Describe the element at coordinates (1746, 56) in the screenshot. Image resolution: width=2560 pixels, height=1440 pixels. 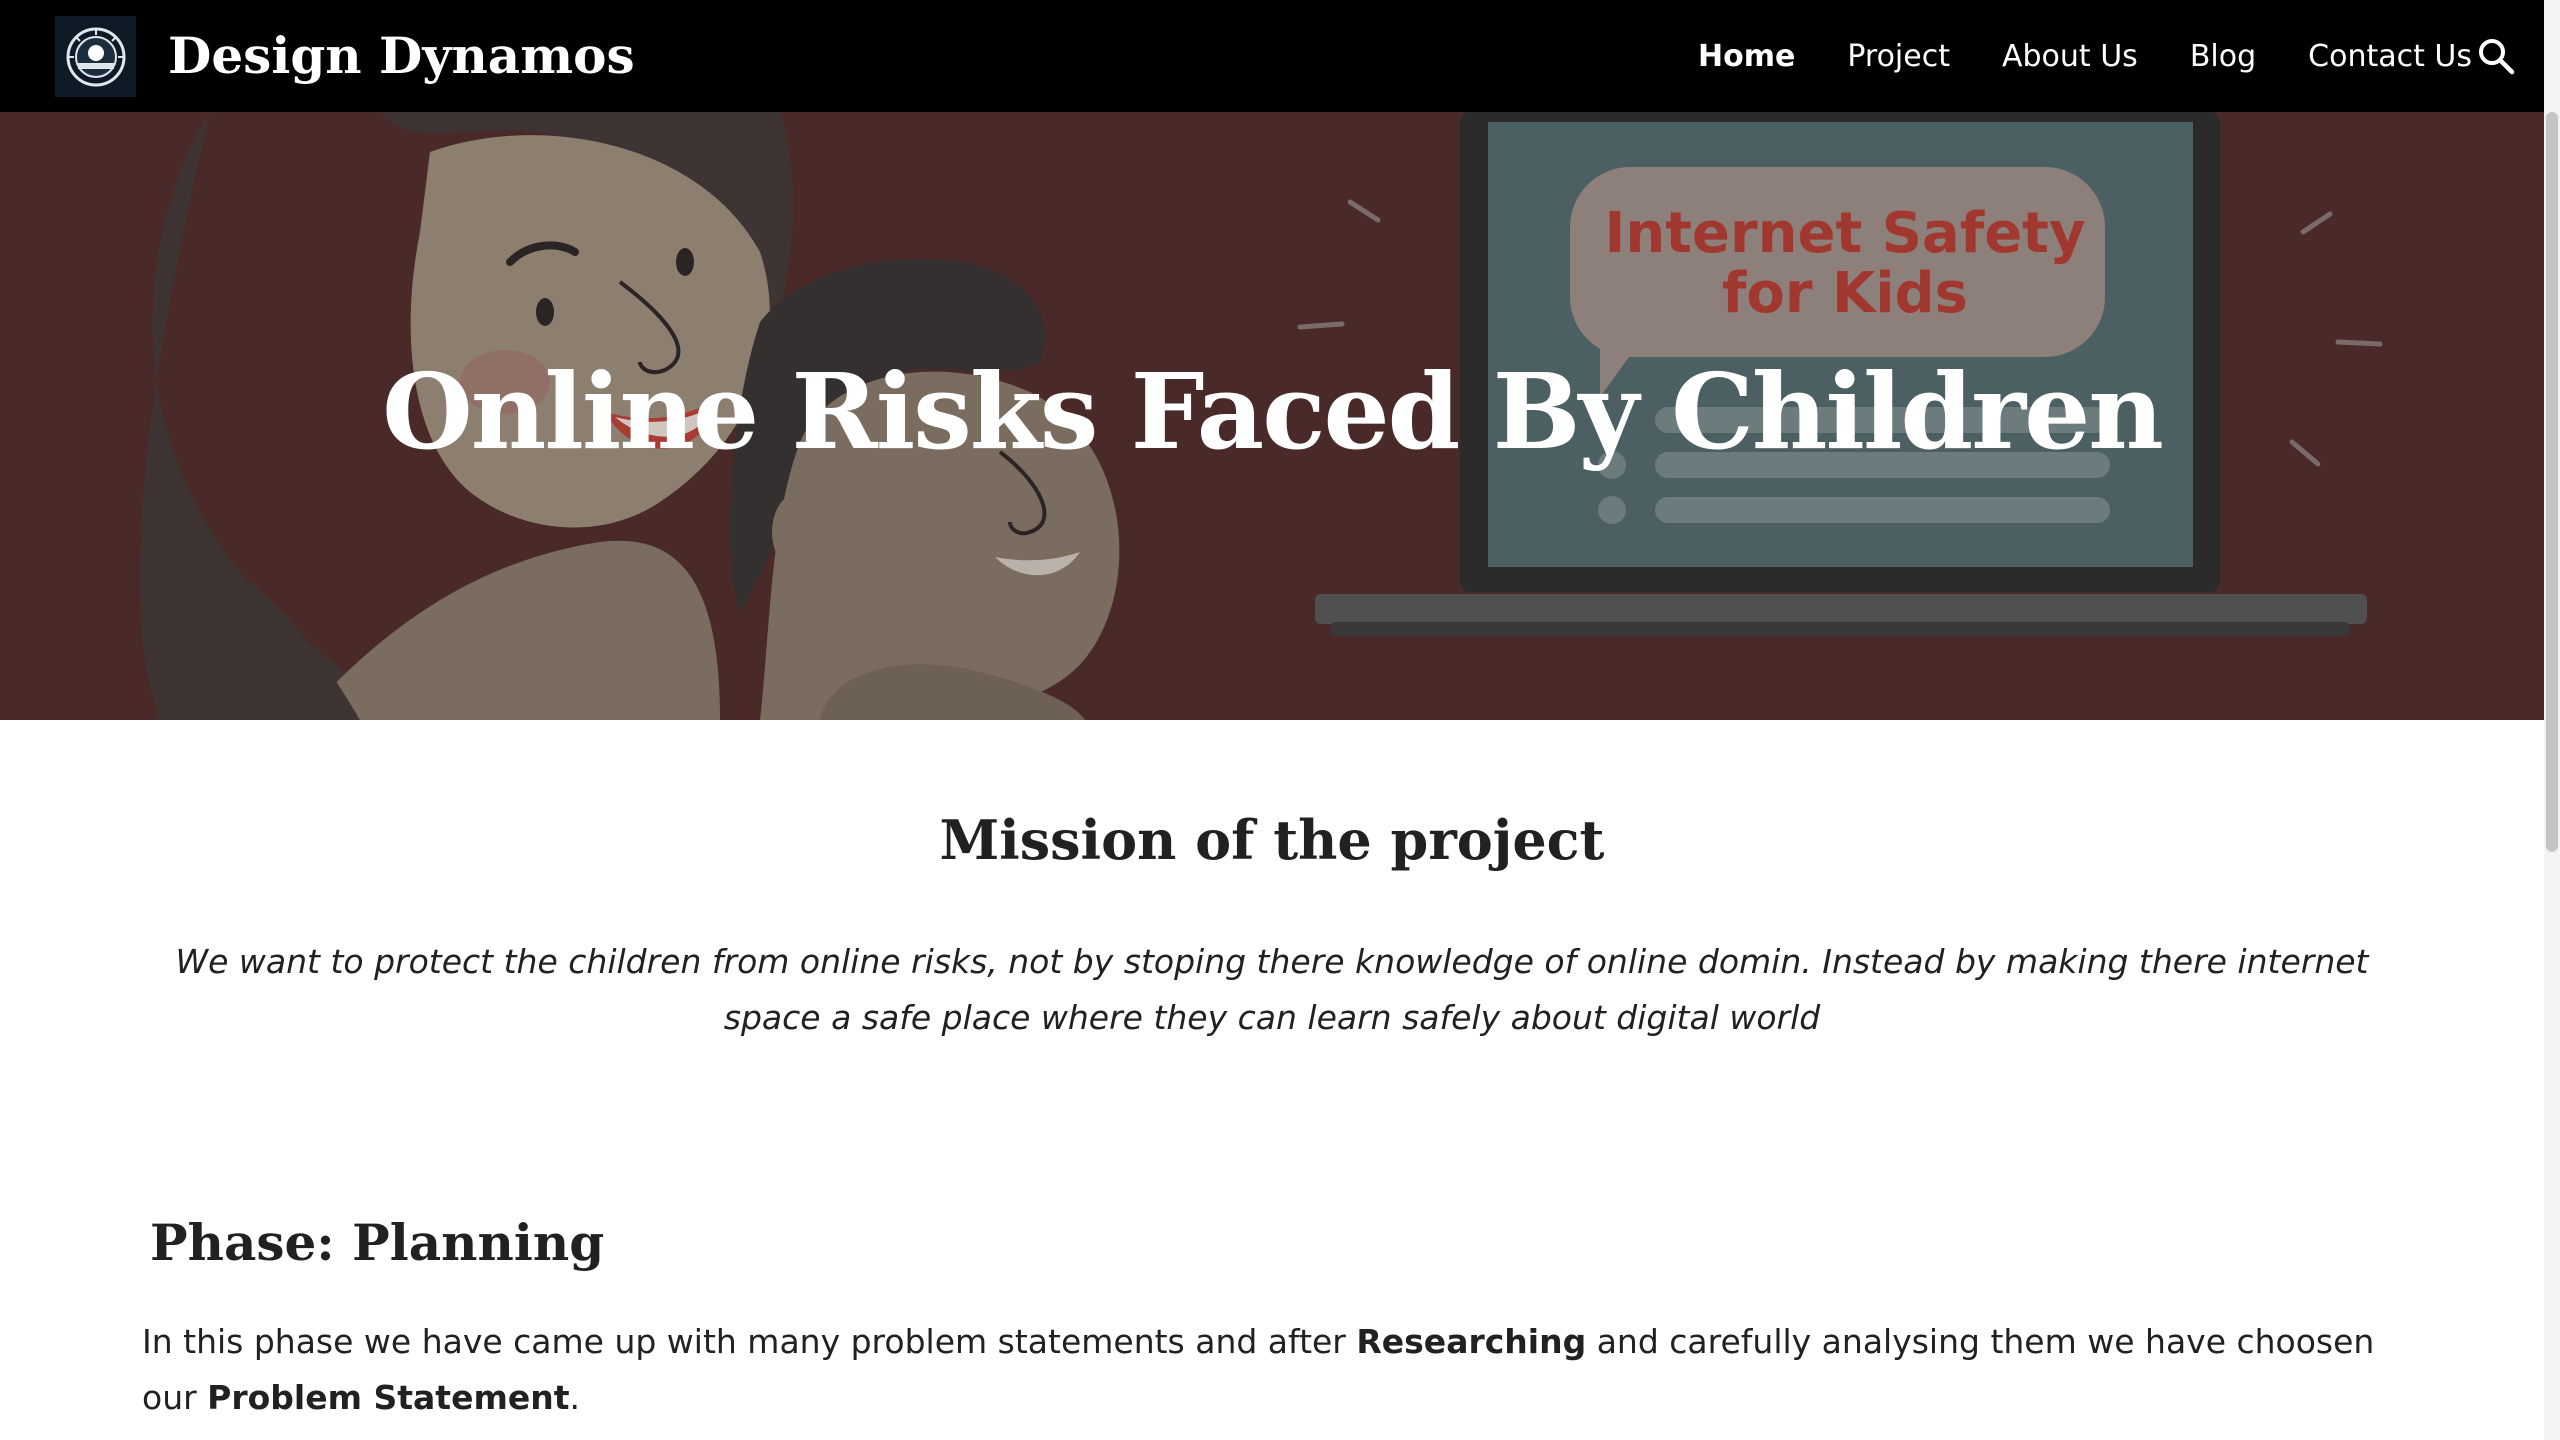
I see `nav-home: Home` at that location.